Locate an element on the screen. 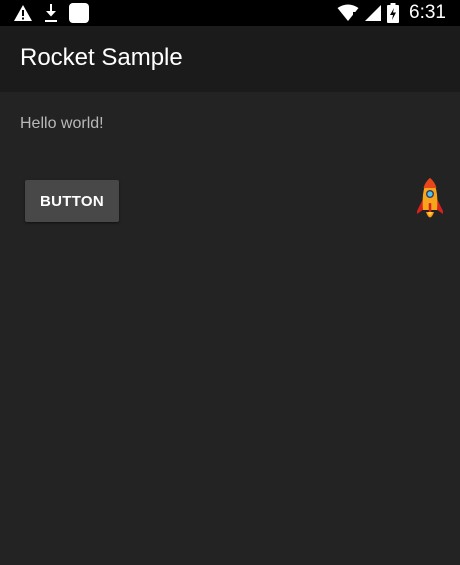 The image size is (460, 565). status-bar-system: 6:31 is located at coordinates (391, 13).